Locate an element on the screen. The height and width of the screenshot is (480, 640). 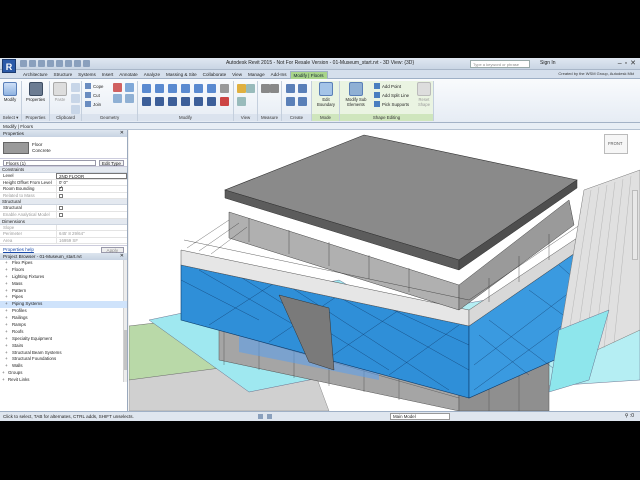
create-assembly-icon is located at coordinates (290, 88).